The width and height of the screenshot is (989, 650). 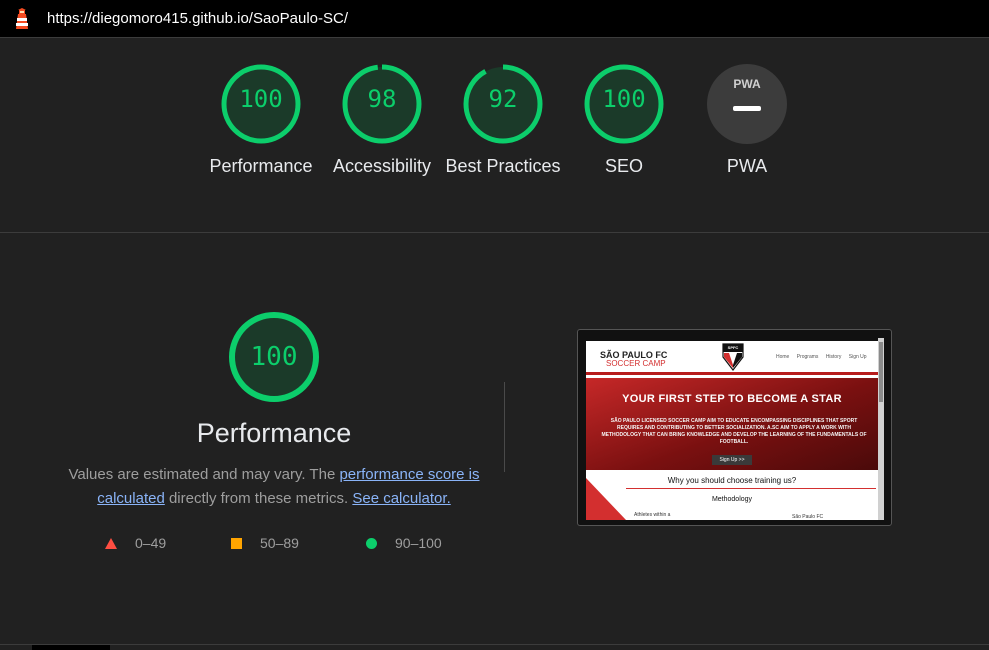 What do you see at coordinates (503, 117) in the screenshot?
I see `gauge-best-practices: 92 Best Practices` at bounding box center [503, 117].